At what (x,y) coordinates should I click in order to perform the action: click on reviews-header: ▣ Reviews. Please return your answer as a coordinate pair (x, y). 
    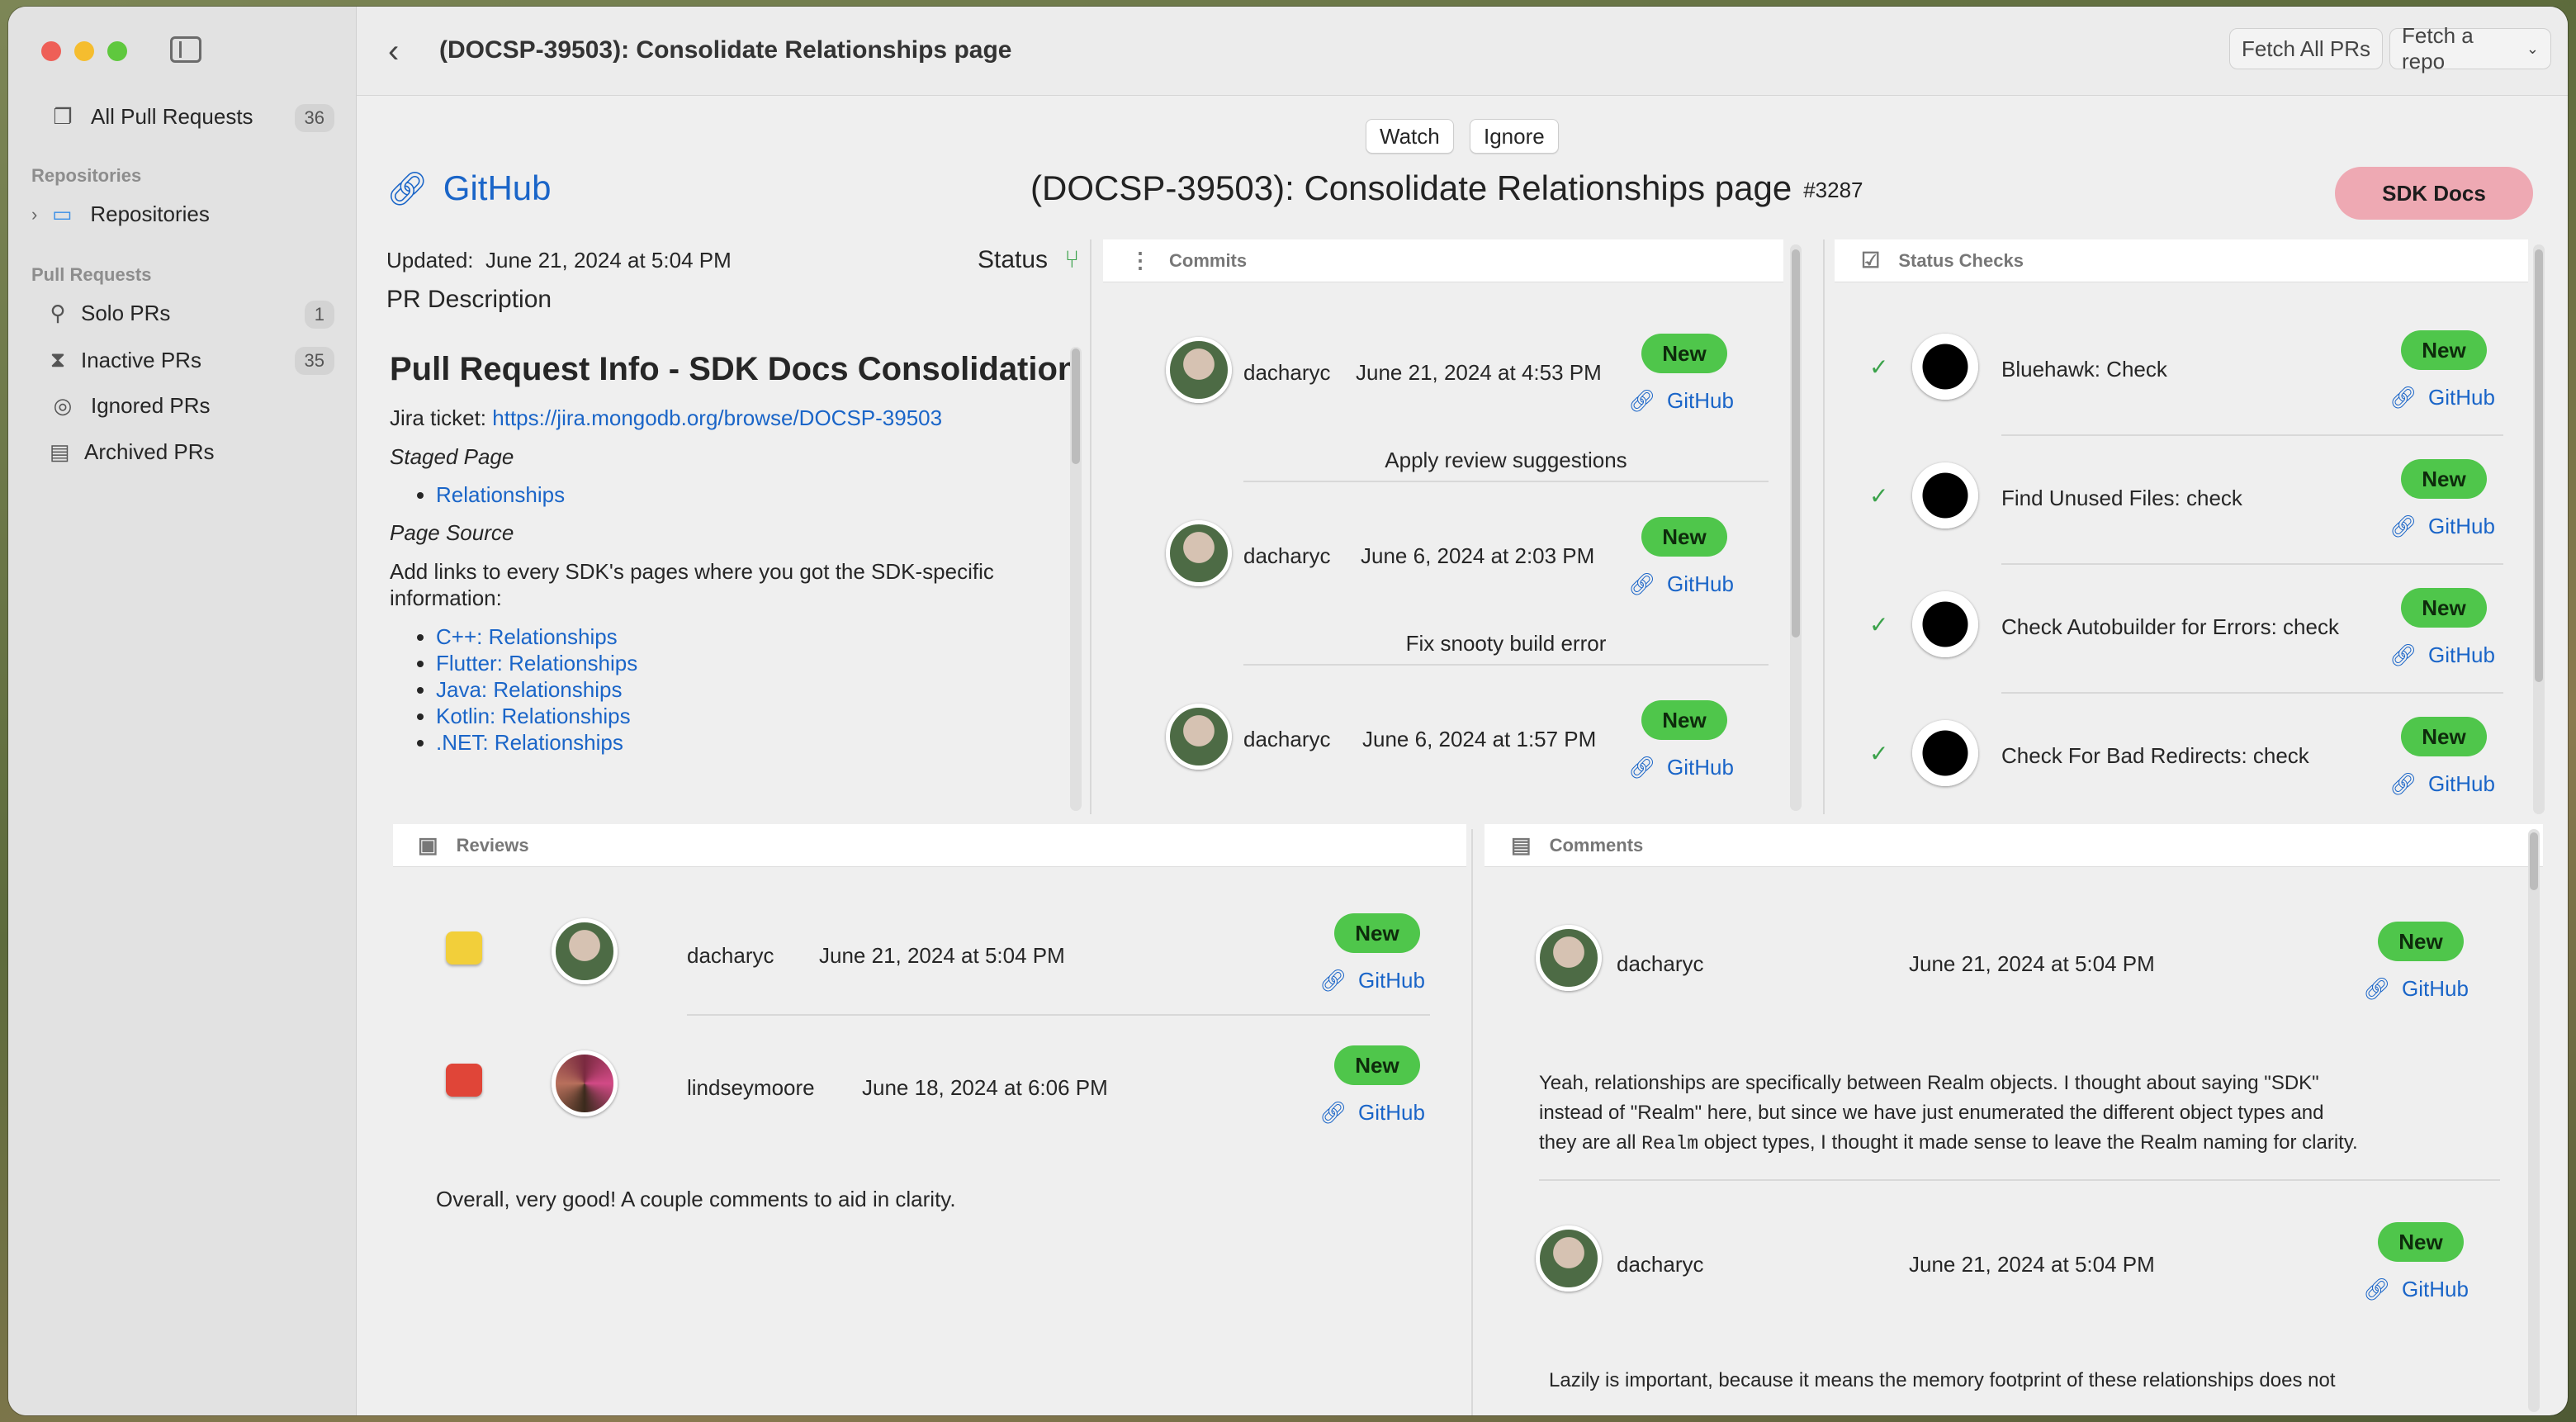
    Looking at the image, I should click on (929, 845).